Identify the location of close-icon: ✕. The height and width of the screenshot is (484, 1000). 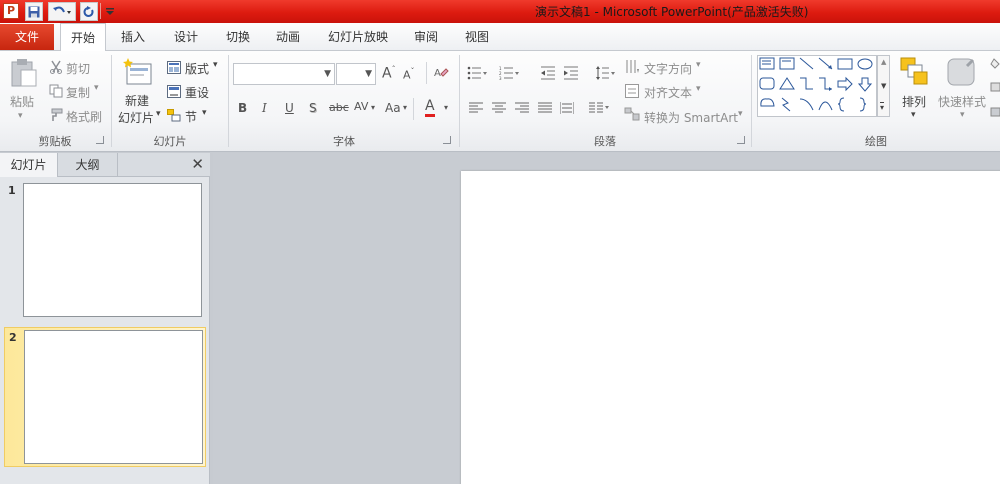
(197, 164).